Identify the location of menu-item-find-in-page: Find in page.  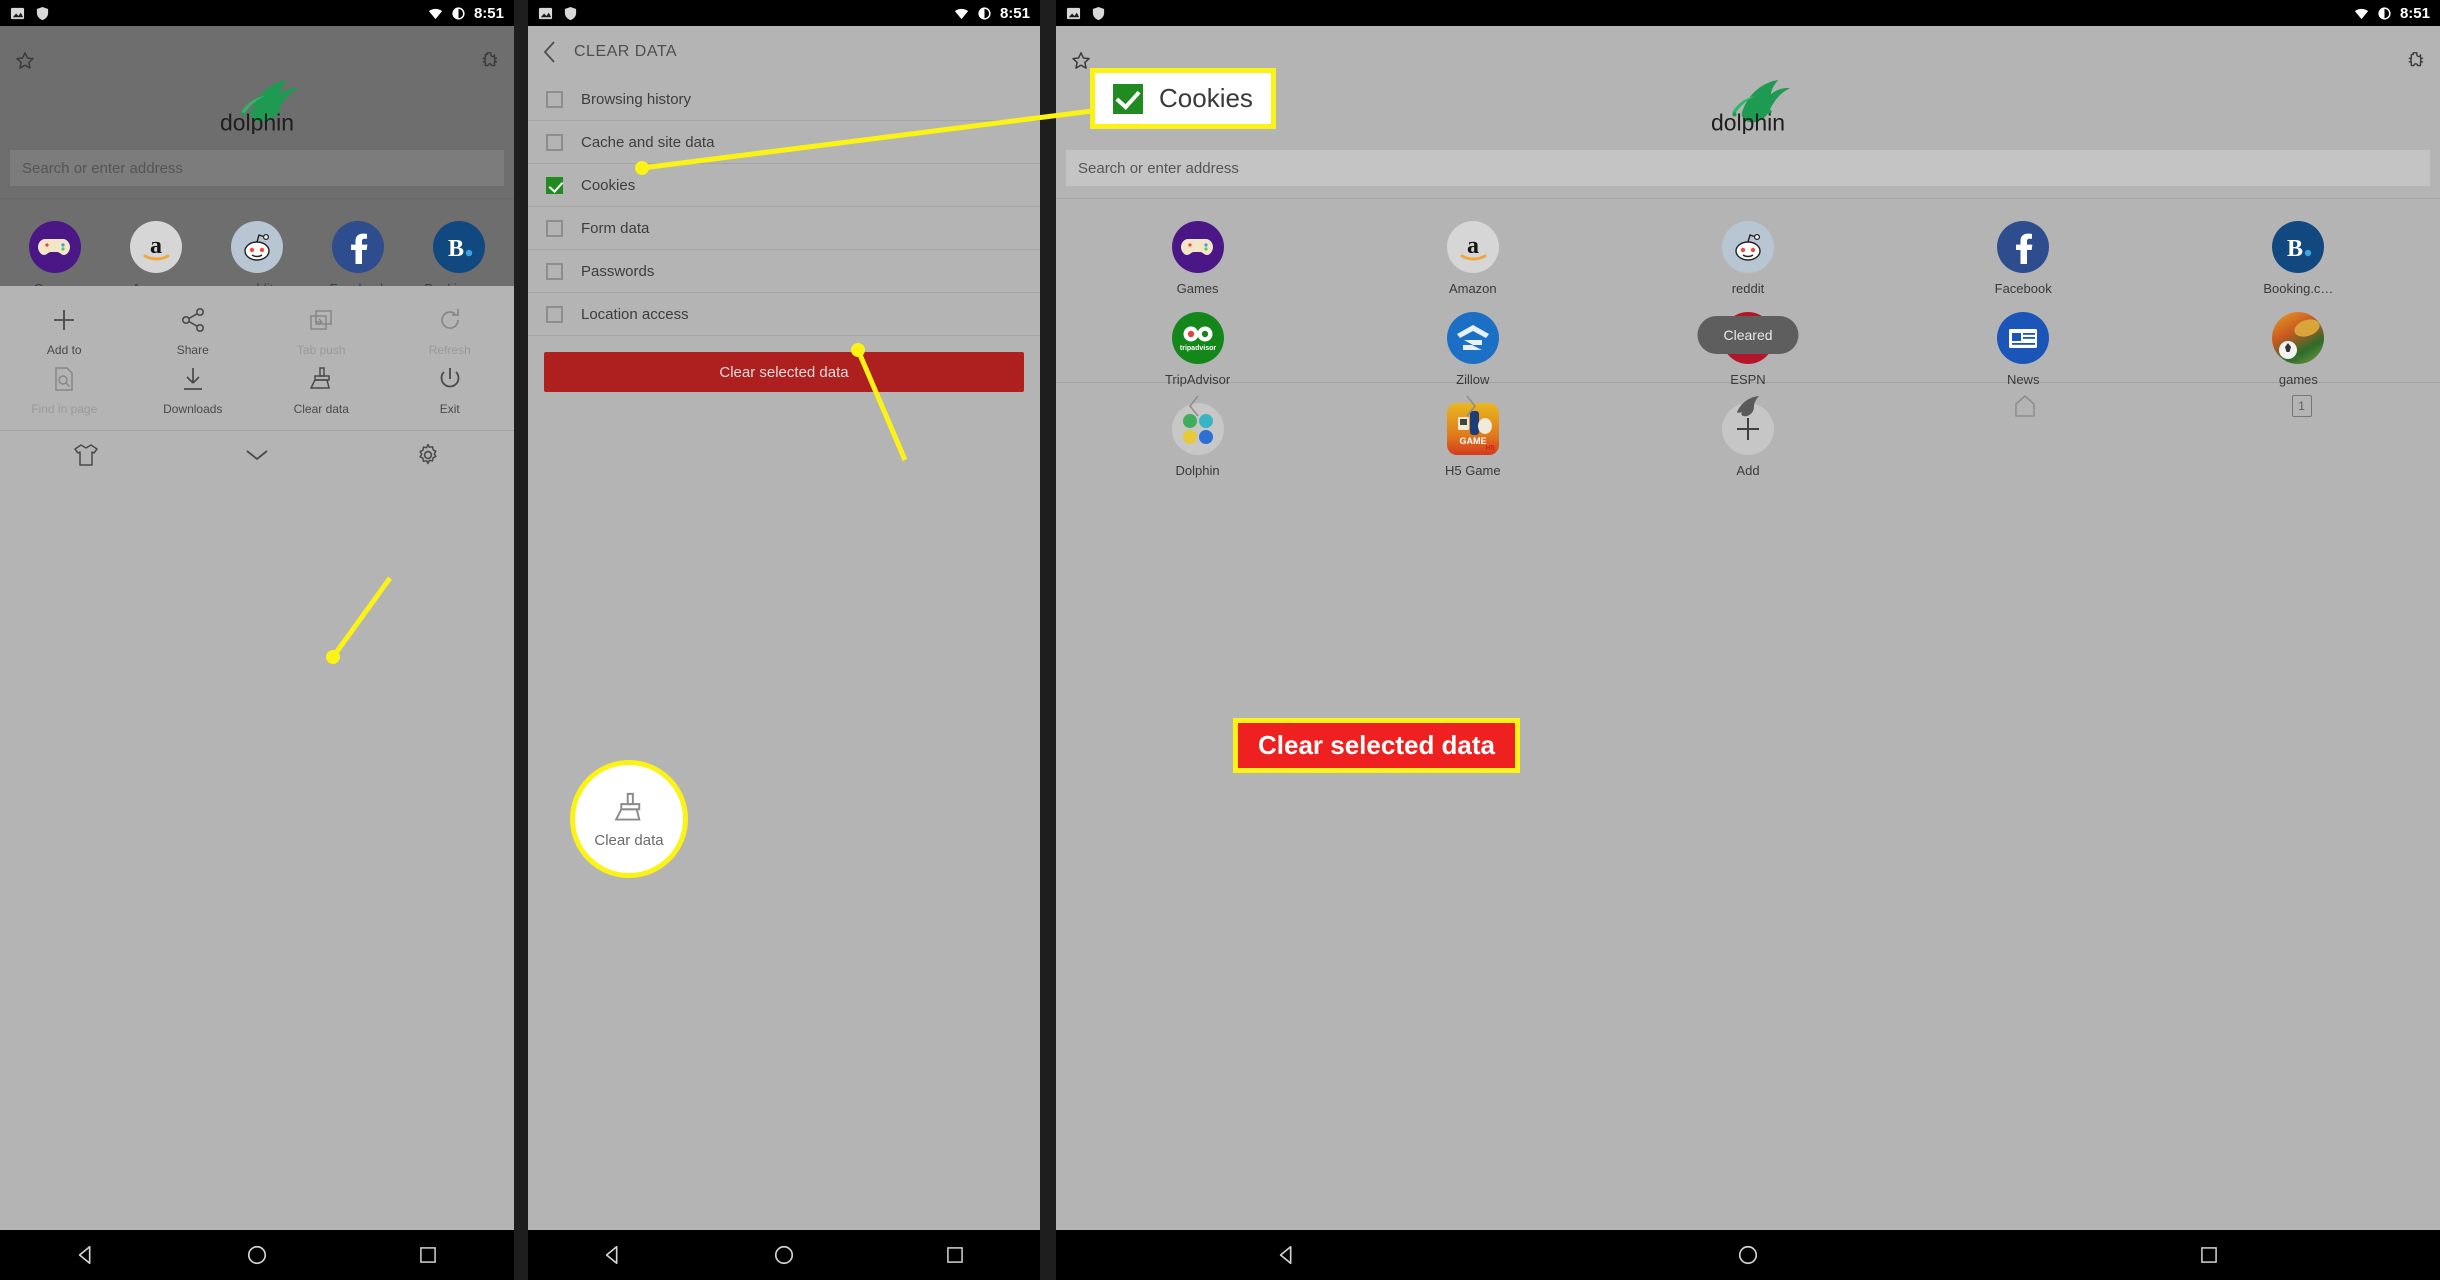
(64, 390).